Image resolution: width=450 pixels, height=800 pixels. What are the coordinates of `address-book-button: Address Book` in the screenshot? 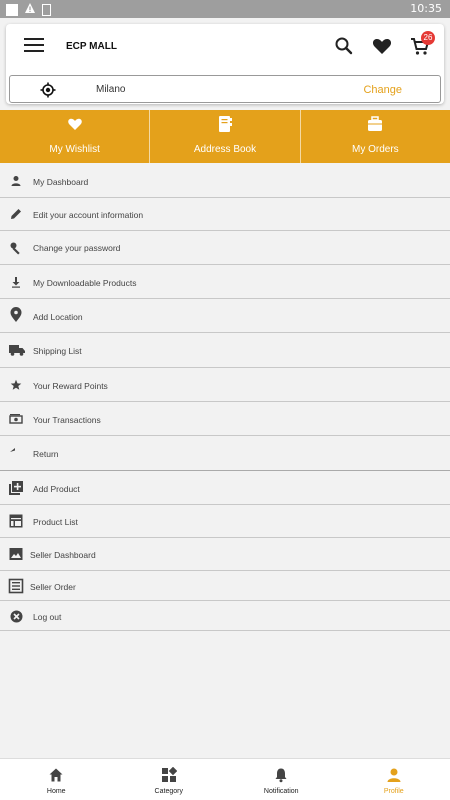 It's located at (225, 136).